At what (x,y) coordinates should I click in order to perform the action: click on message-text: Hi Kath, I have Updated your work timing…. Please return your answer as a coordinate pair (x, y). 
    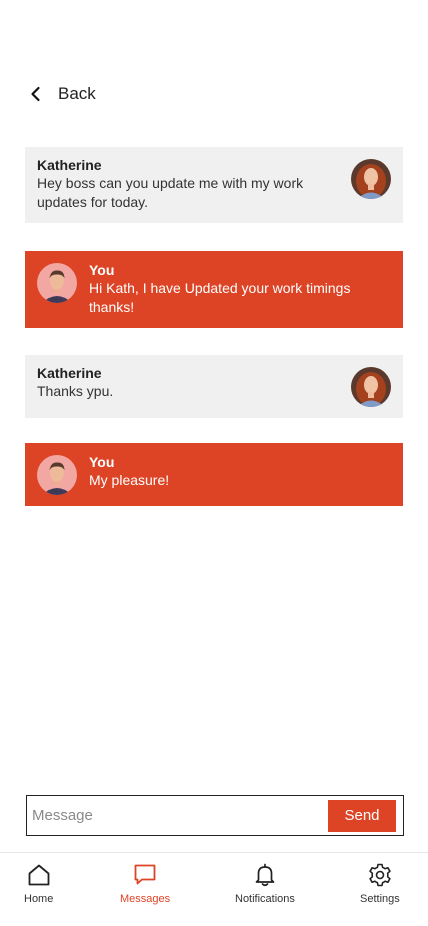
    Looking at the image, I should click on (220, 297).